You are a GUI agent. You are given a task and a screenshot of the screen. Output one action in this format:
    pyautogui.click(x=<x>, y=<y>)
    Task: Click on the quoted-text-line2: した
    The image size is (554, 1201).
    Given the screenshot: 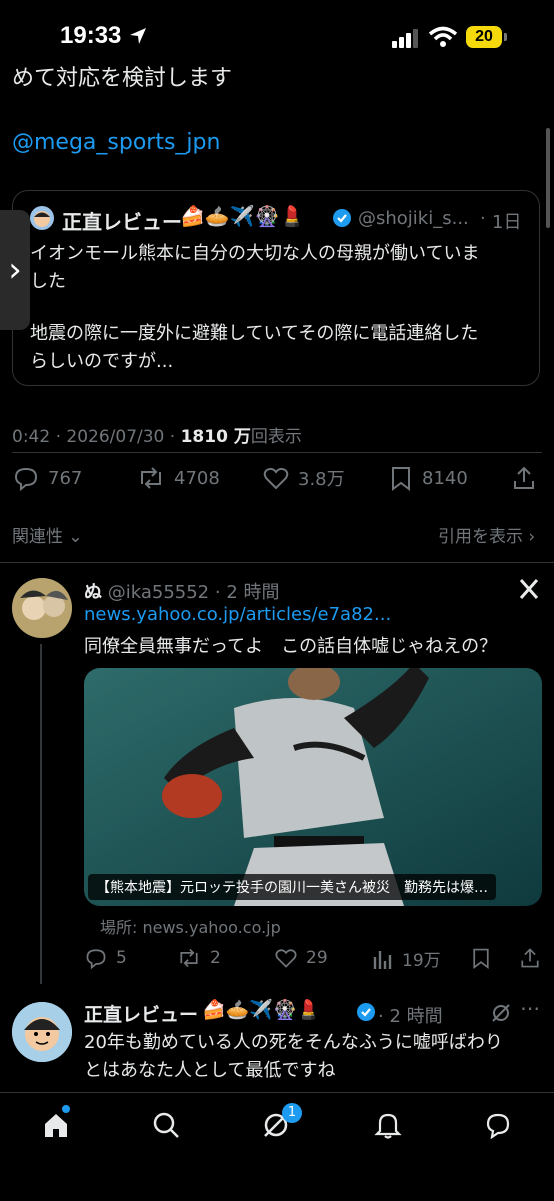 What is the action you would take?
    pyautogui.click(x=48, y=281)
    